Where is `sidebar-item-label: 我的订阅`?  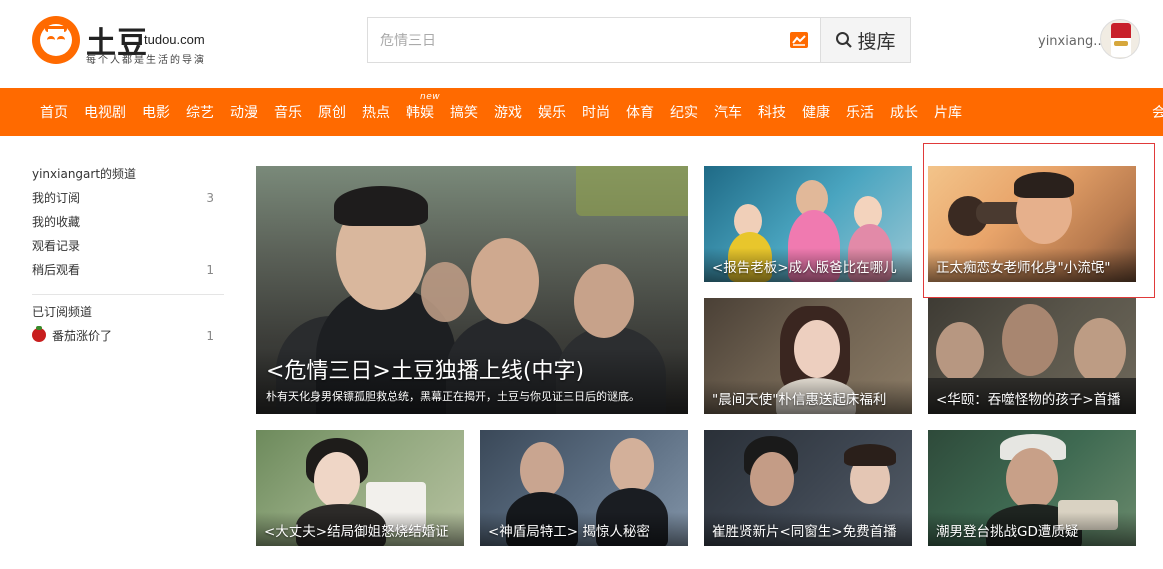 sidebar-item-label: 我的订阅 is located at coordinates (56, 198).